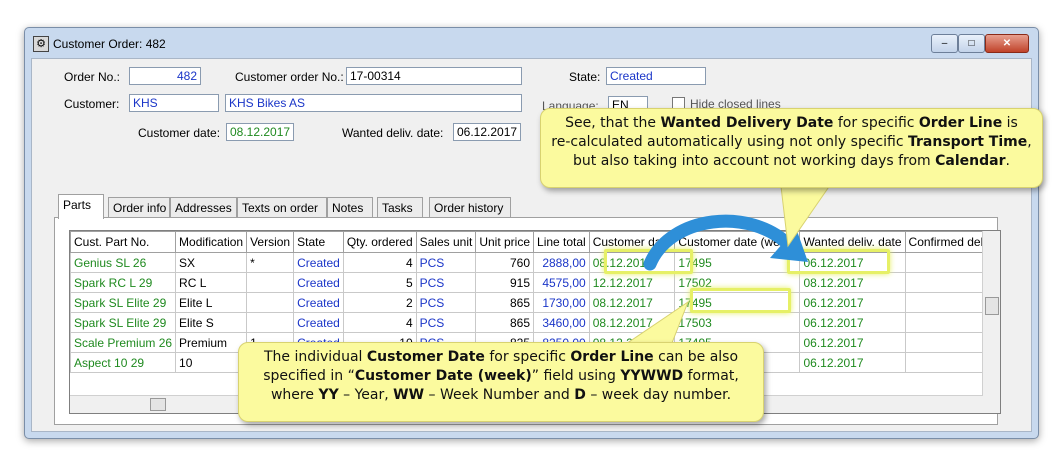  What do you see at coordinates (139, 207) in the screenshot?
I see `tab-order-info: Order info` at bounding box center [139, 207].